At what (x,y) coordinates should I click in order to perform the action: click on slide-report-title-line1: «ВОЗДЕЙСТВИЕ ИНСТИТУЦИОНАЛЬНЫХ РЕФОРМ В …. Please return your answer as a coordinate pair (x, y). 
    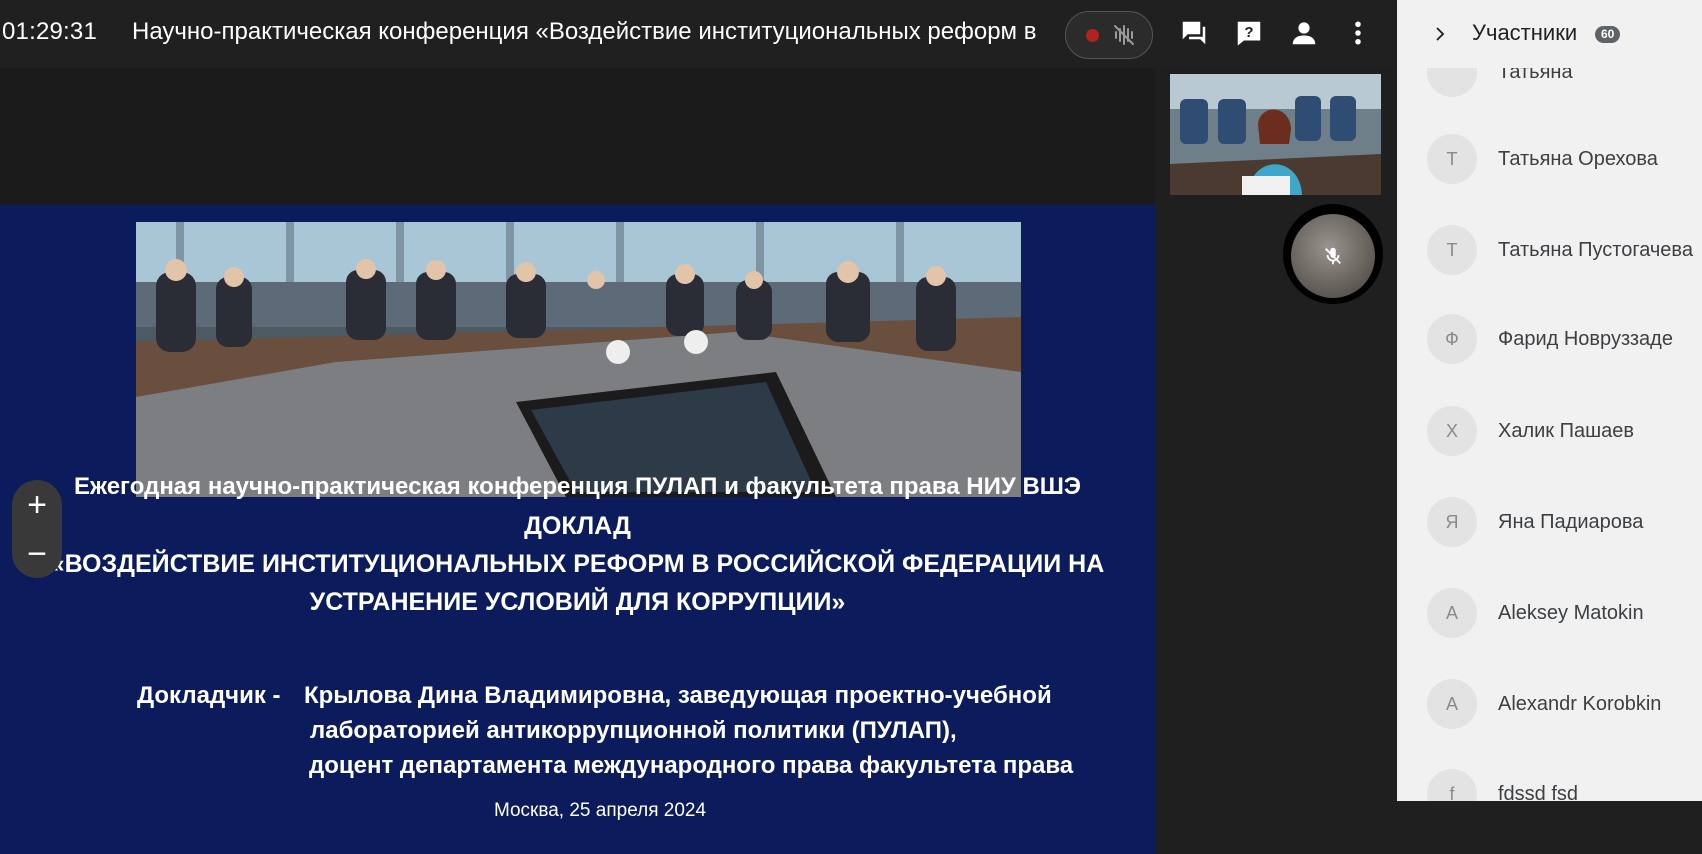
    Looking at the image, I should click on (577, 564).